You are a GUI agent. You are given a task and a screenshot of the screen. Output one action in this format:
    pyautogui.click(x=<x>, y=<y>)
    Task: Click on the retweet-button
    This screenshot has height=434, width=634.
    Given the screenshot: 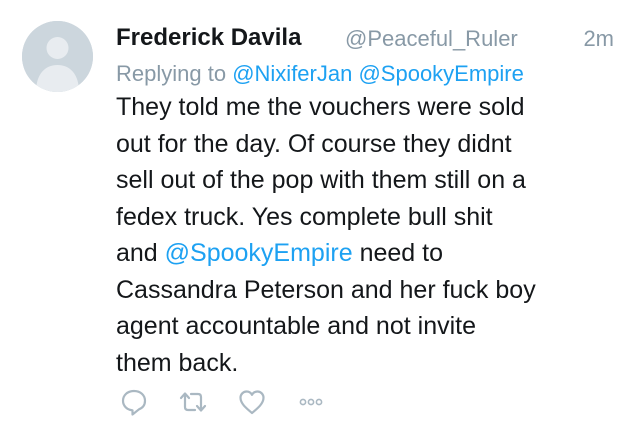 What is the action you would take?
    pyautogui.click(x=193, y=402)
    